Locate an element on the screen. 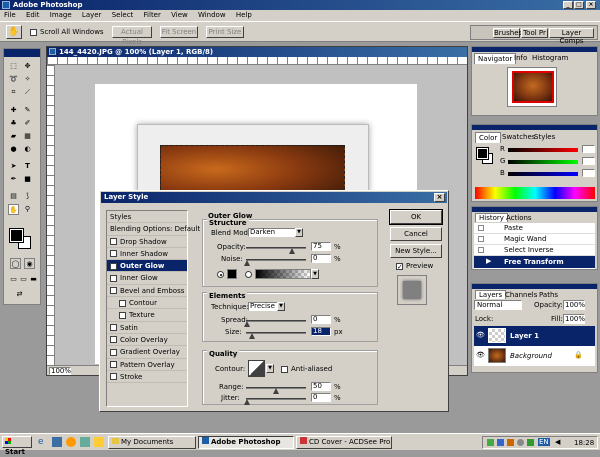  history-item: Select Inverse is located at coordinates (534, 250).